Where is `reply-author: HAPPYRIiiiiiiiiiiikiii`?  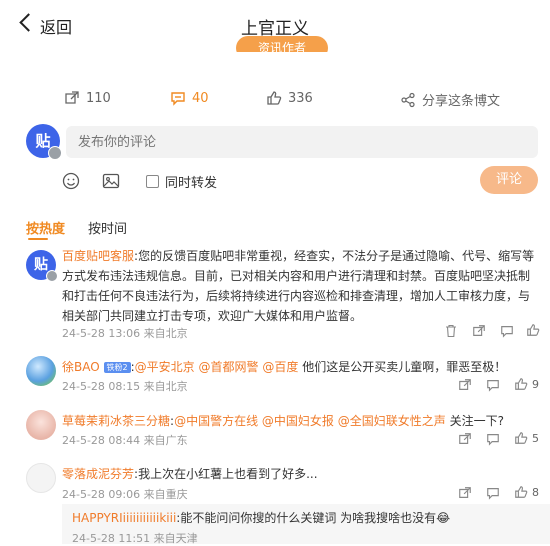 reply-author: HAPPYRIiiiiiiiiiiikiii is located at coordinates (124, 518).